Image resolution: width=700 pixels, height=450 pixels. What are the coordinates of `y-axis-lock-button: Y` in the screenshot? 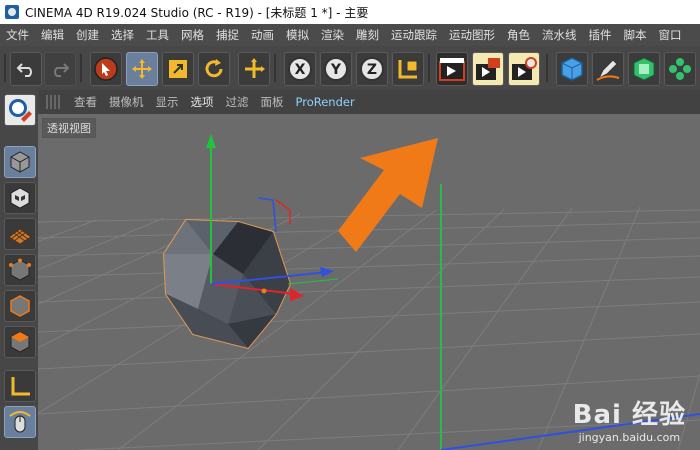 It's located at (336, 69).